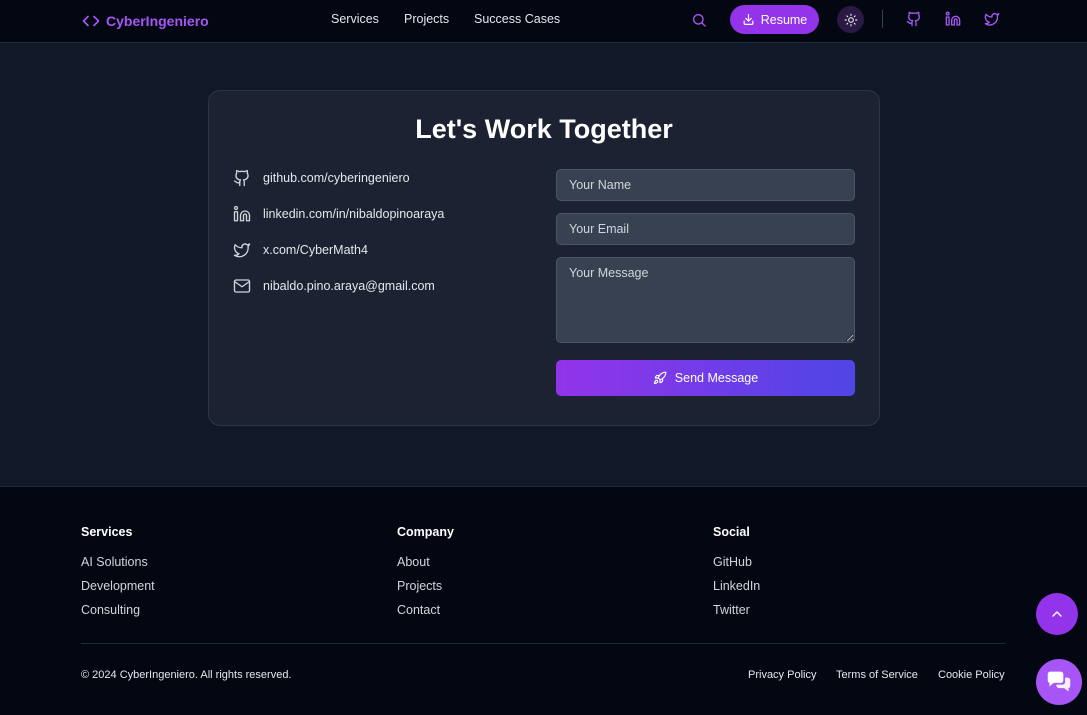  Describe the element at coordinates (782, 675) in the screenshot. I see `privacy-policy-link: Privacy Policy` at that location.